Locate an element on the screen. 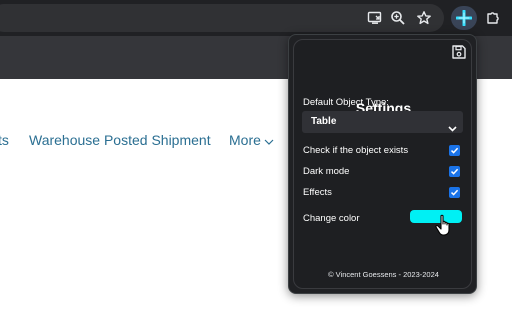  save-icon is located at coordinates (459, 52).